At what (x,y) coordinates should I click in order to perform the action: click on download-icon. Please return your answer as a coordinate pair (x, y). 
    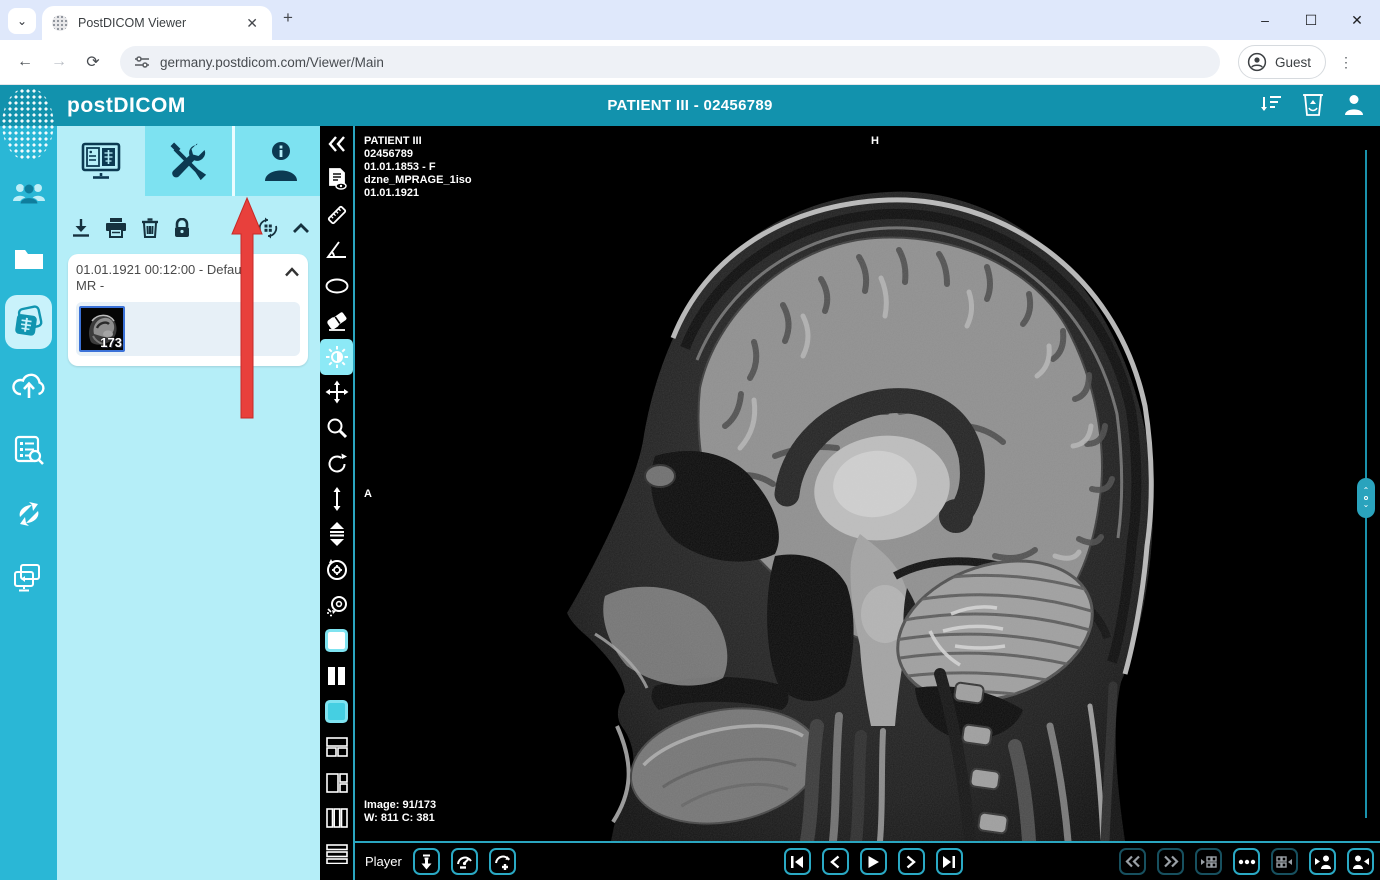
    Looking at the image, I should click on (81, 228).